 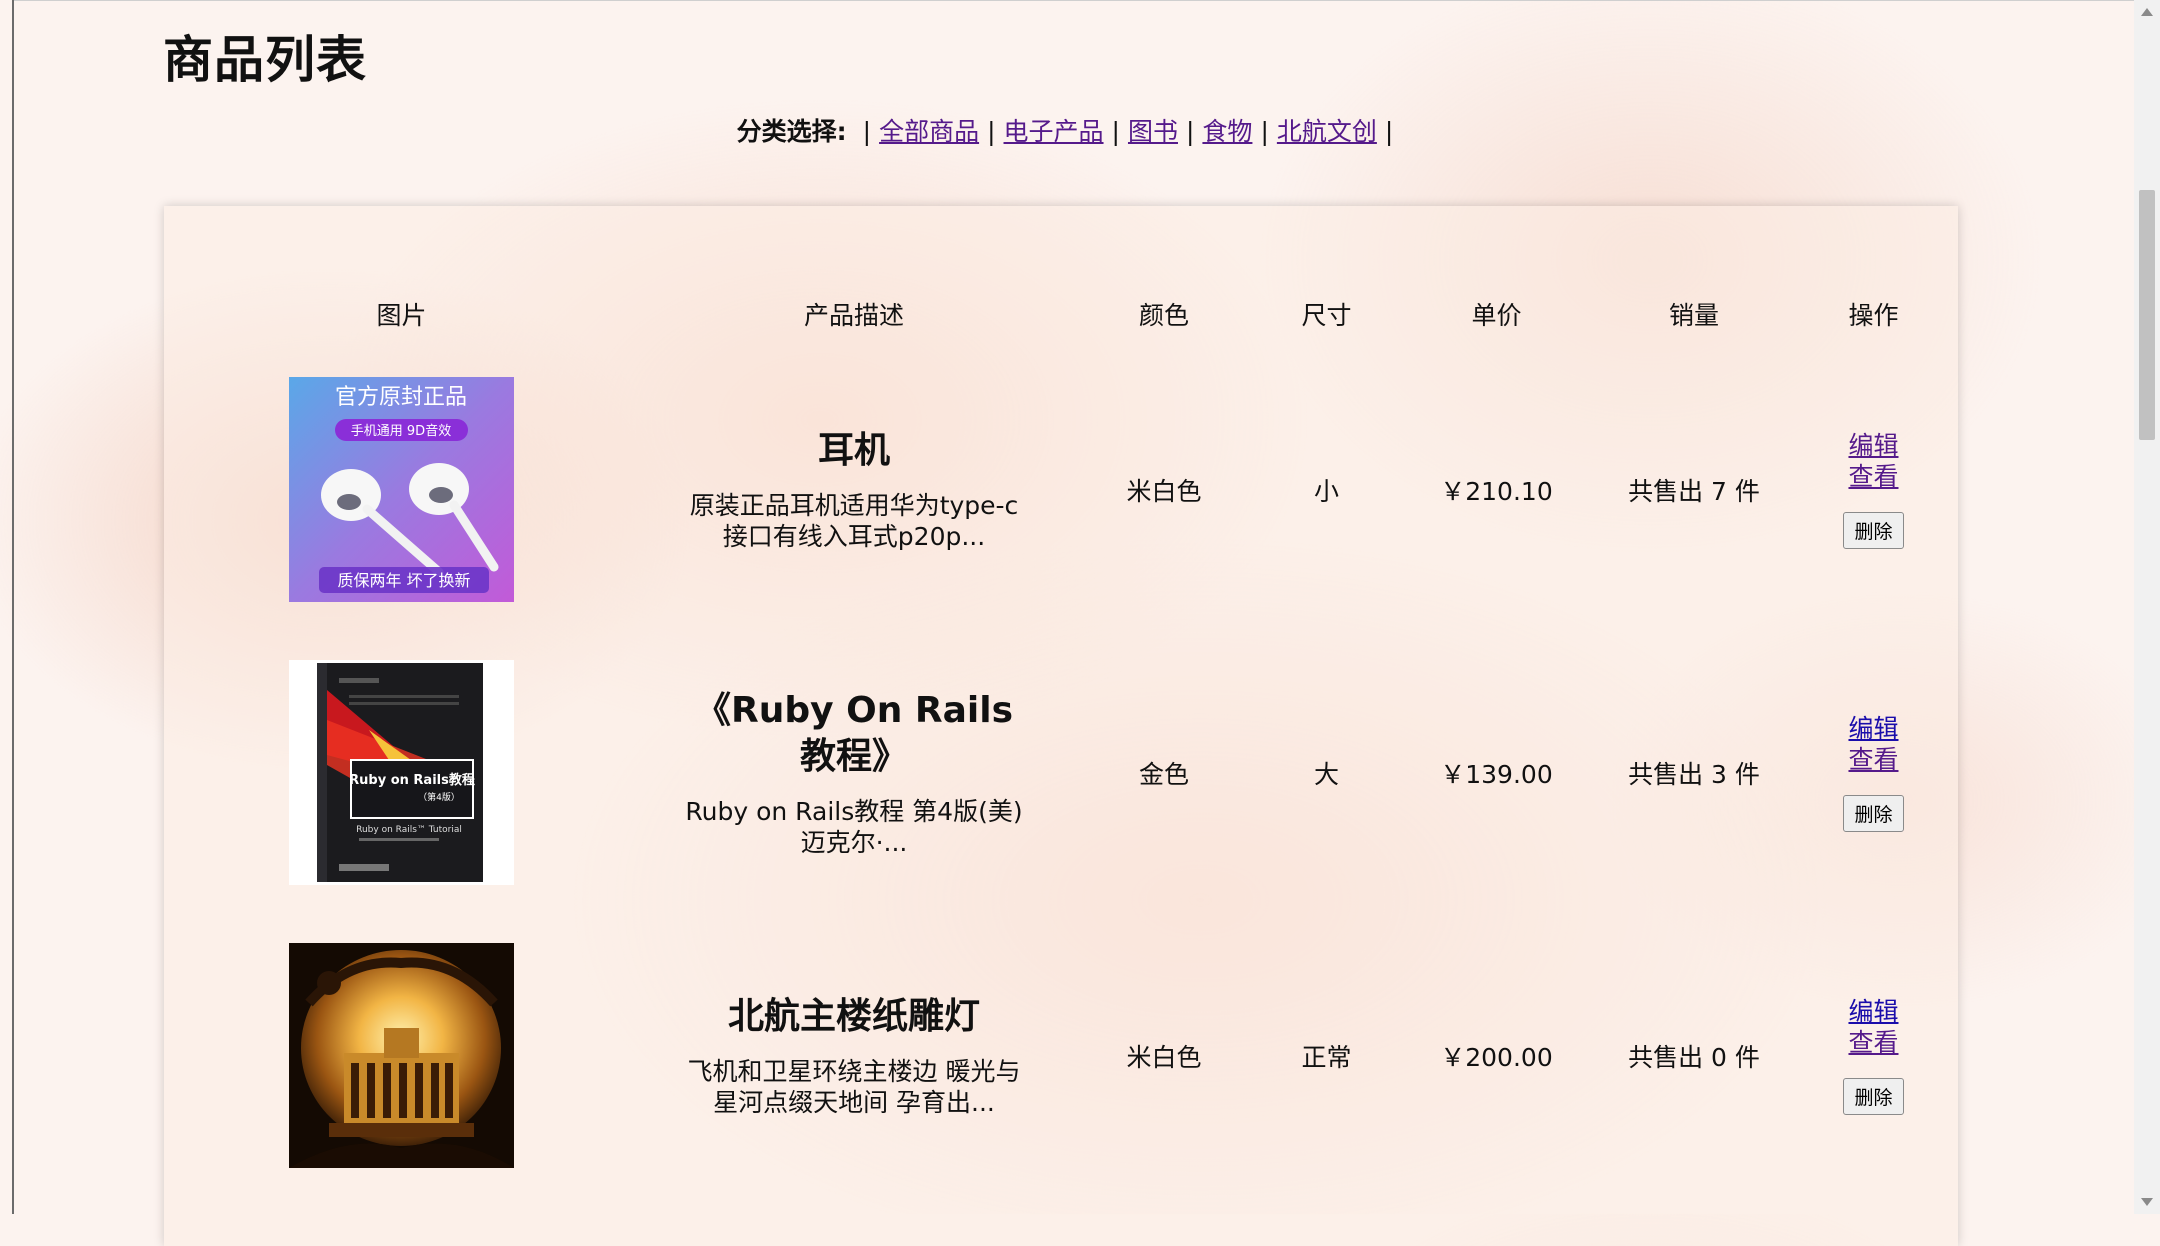 What do you see at coordinates (439, 797) in the screenshot?
I see `book-cover-edition: （第4版）` at bounding box center [439, 797].